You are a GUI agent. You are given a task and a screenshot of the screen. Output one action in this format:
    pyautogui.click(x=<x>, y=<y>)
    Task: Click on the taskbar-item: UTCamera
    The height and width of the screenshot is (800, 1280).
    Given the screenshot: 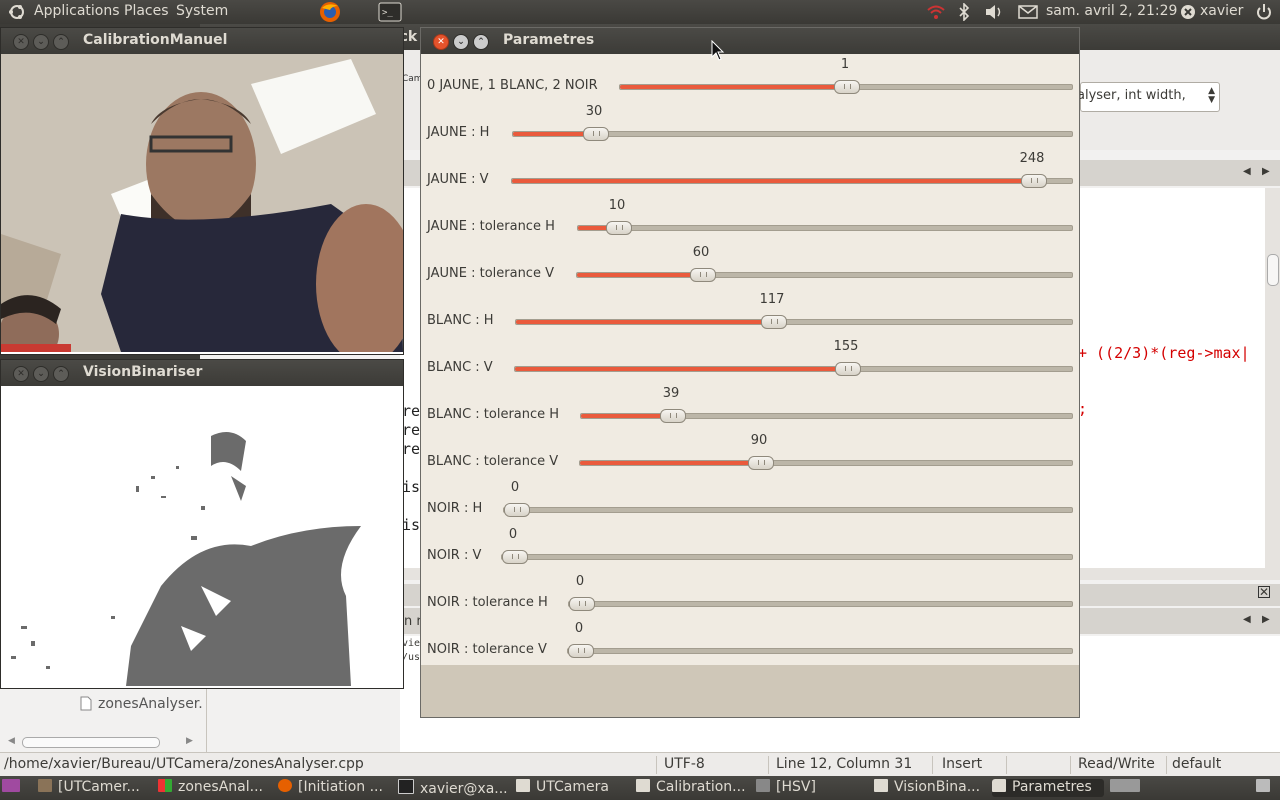 What is the action you would take?
    pyautogui.click(x=572, y=788)
    